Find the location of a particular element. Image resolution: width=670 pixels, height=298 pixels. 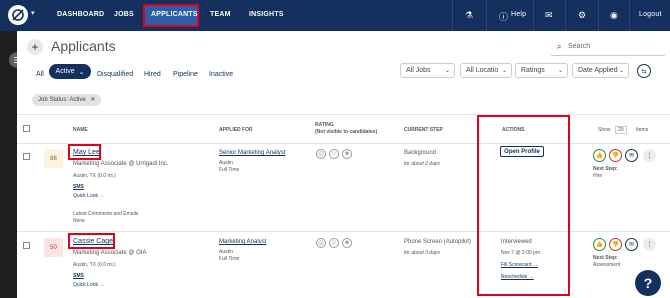

score-badge: 88 is located at coordinates (53, 158).